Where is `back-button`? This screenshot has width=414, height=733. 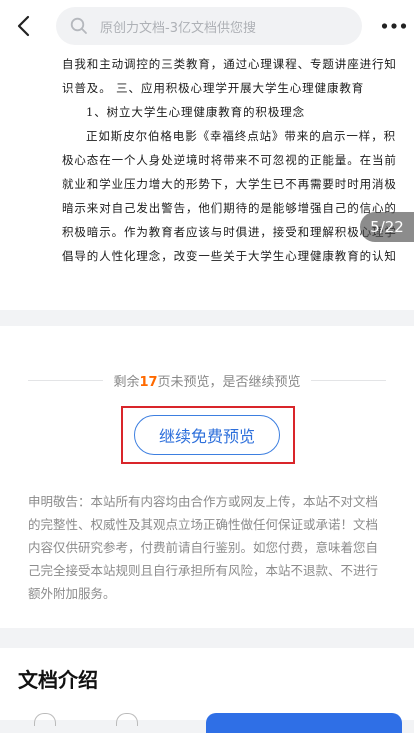
back-button is located at coordinates (24, 26).